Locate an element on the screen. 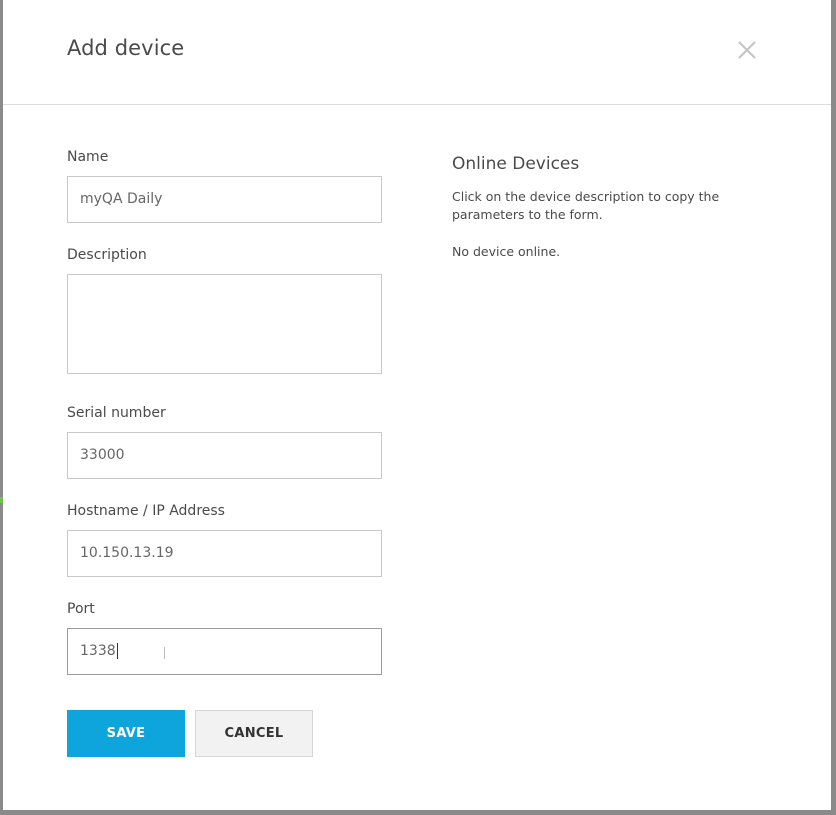  online-devices-title: Online Devices is located at coordinates (516, 164).